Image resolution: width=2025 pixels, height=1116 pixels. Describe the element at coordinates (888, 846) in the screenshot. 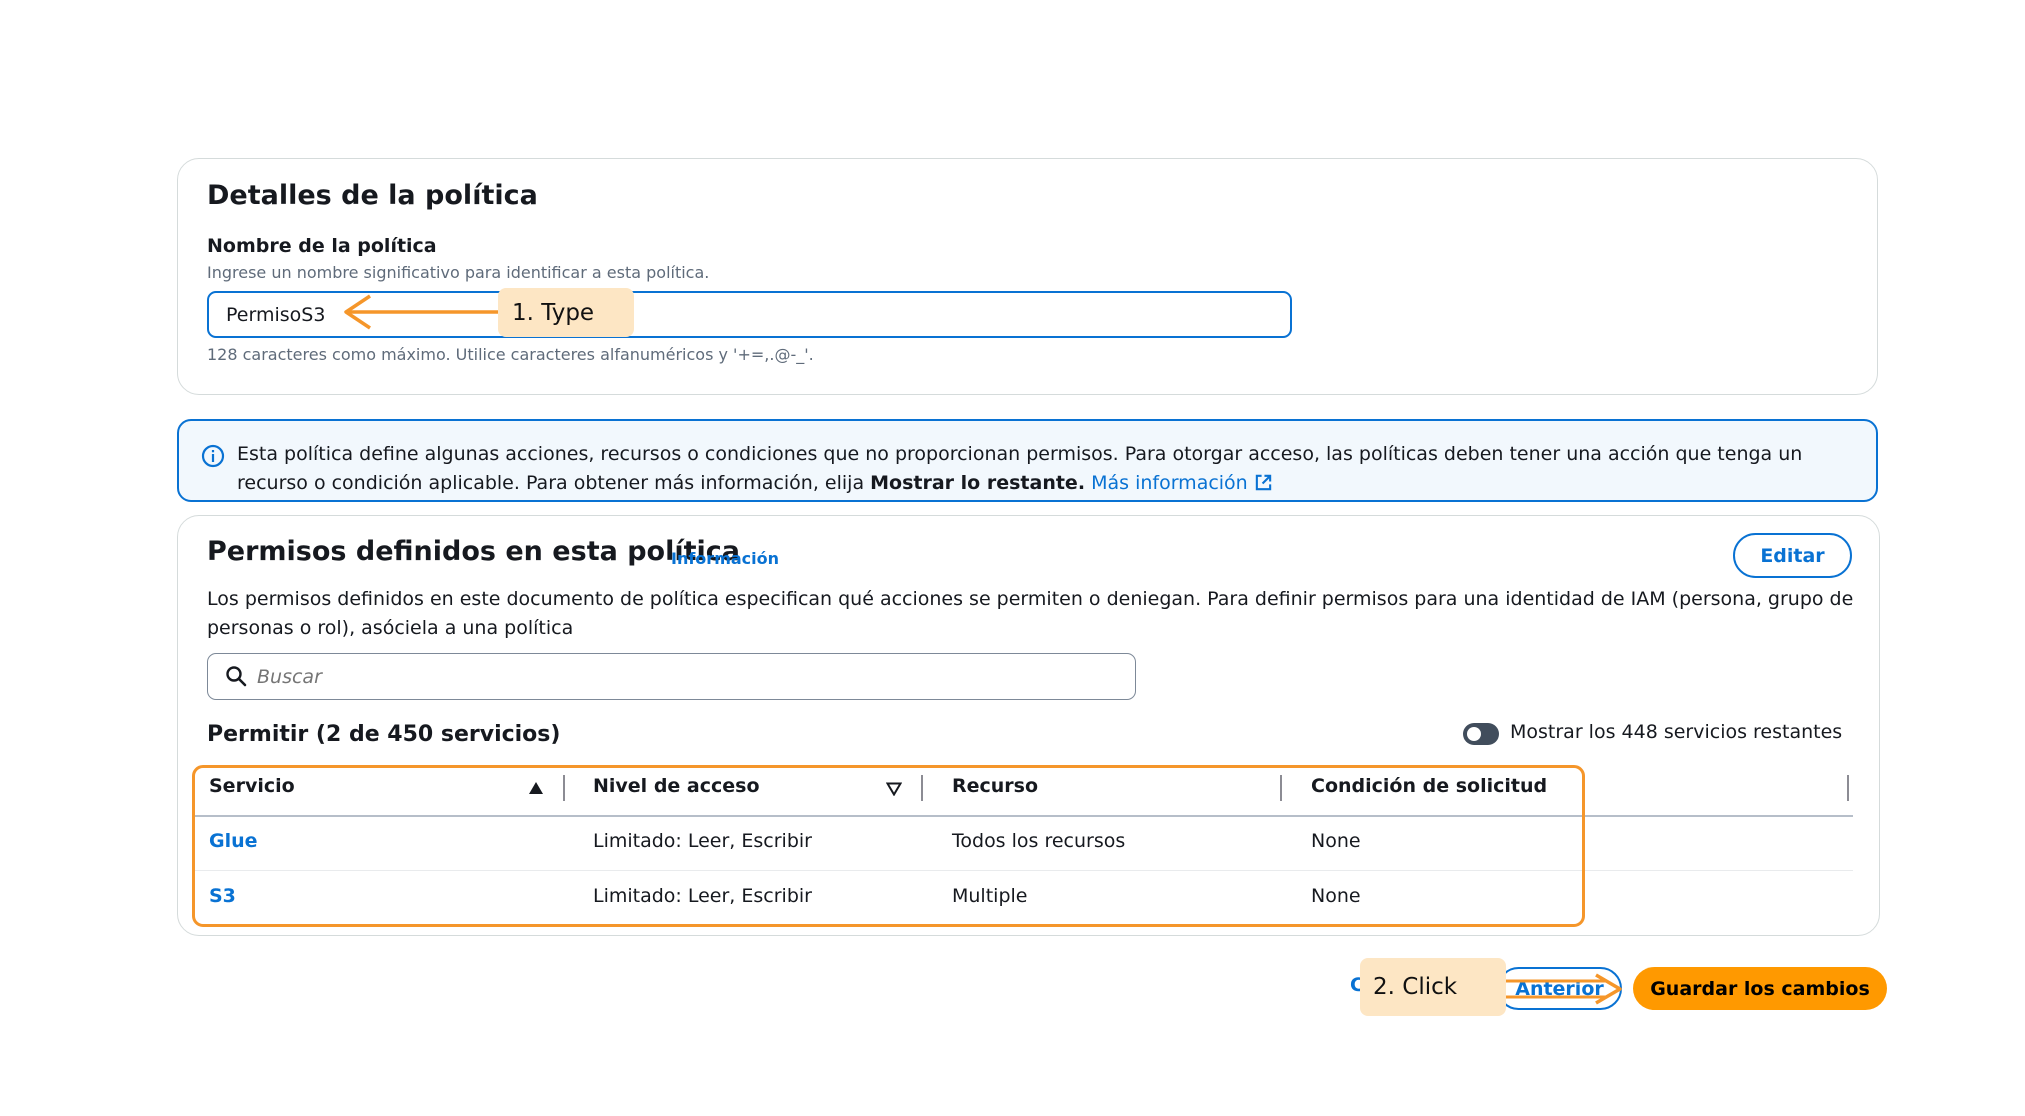

I see `table-highlight-box` at that location.